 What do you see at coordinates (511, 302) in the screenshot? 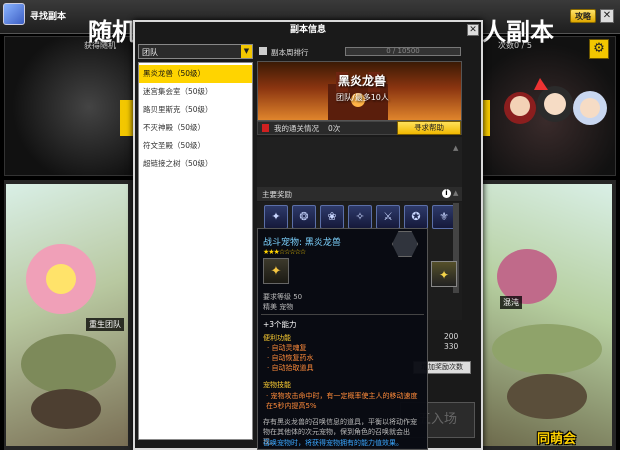
I see `chaos-label: 混沌` at bounding box center [511, 302].